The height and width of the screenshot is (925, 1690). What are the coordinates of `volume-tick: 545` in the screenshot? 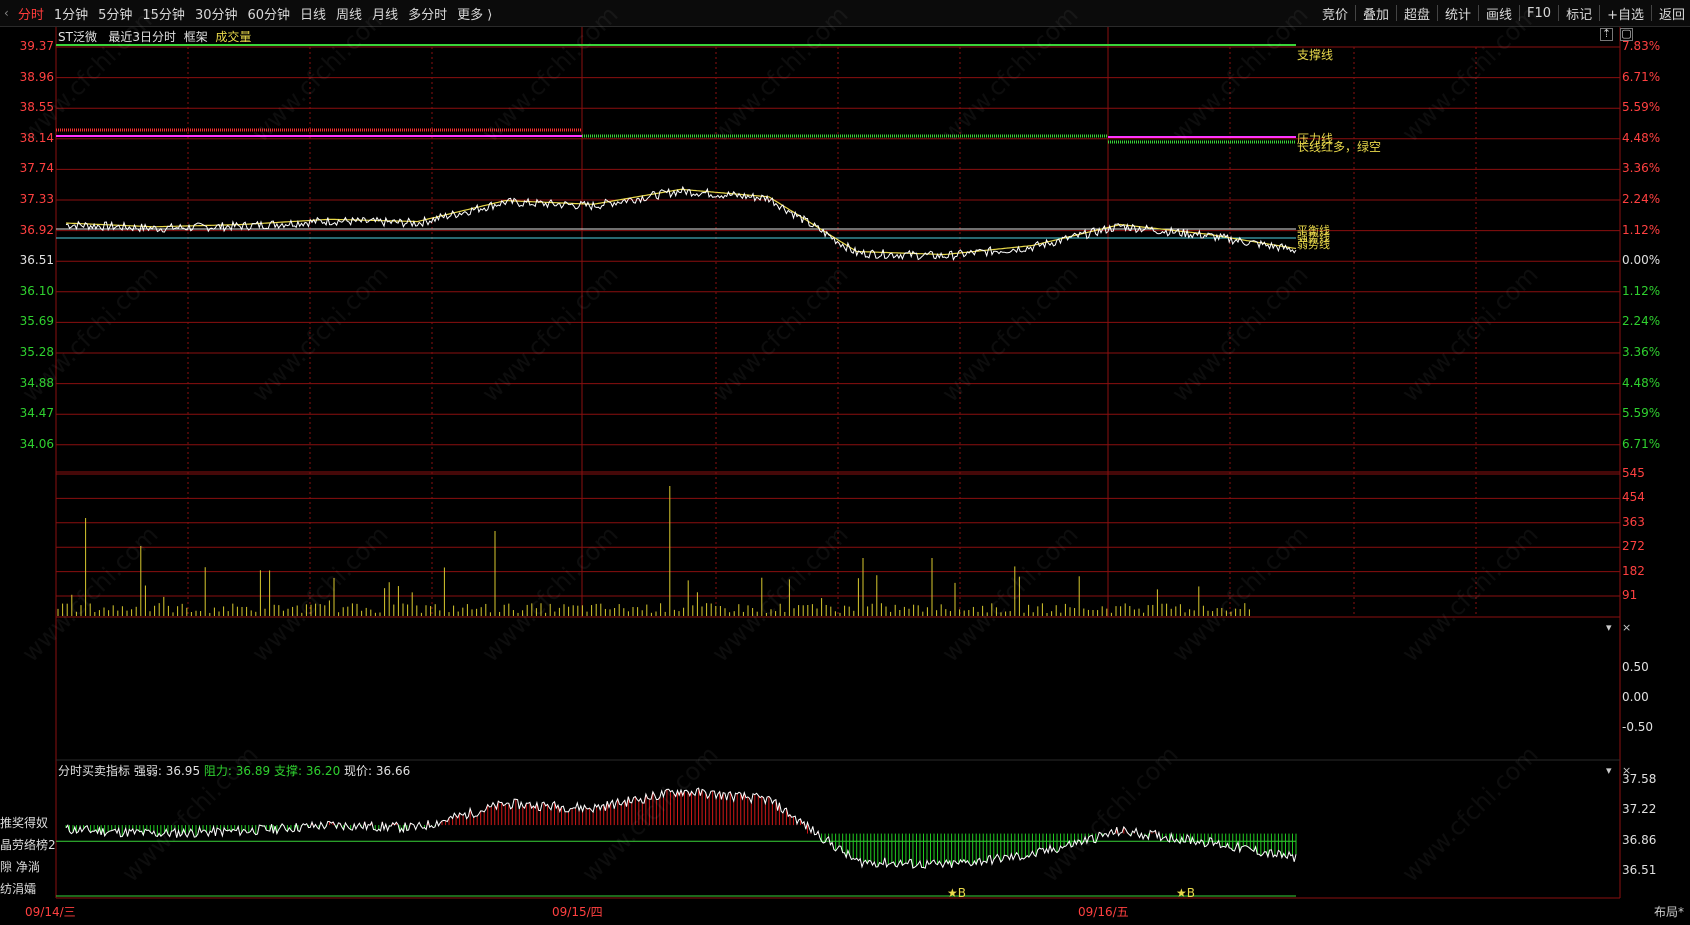 It's located at (1633, 473).